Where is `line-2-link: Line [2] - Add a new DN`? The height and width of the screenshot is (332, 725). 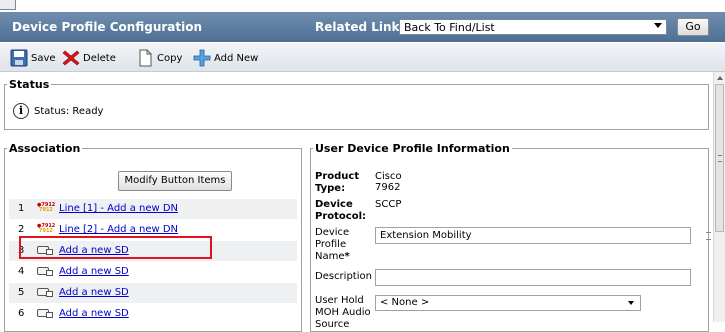
line-2-link: Line [2] - Add a new DN is located at coordinates (118, 229).